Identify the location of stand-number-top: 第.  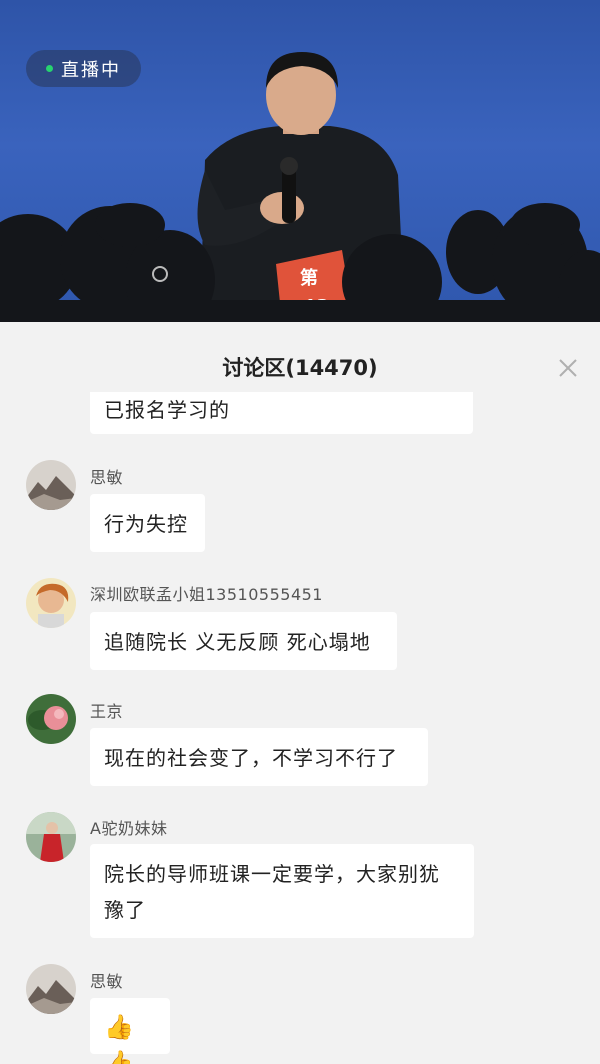
(309, 278).